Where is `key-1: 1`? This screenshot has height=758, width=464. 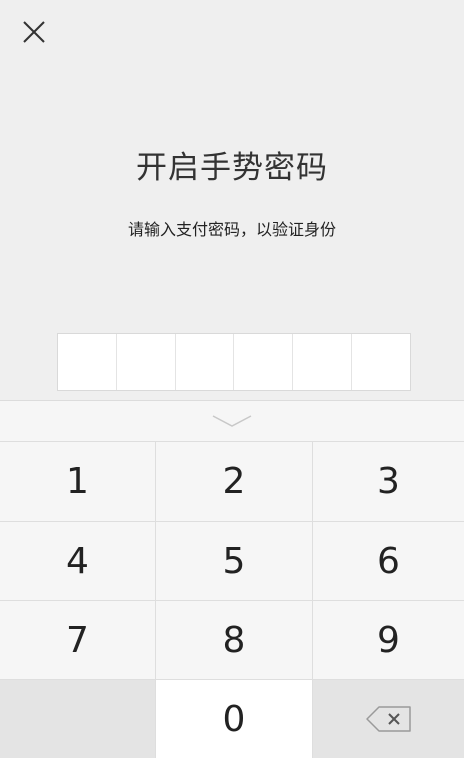
key-1: 1 is located at coordinates (77, 481).